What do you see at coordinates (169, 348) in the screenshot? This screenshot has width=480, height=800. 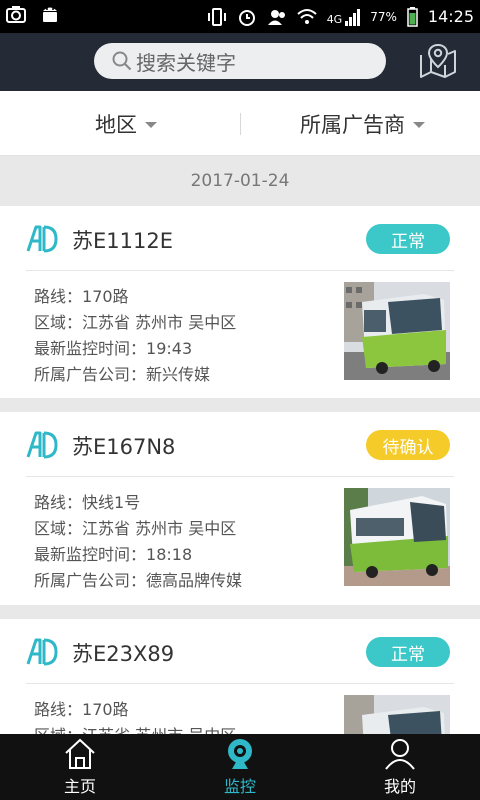 I see `last-time-value: 19:43` at bounding box center [169, 348].